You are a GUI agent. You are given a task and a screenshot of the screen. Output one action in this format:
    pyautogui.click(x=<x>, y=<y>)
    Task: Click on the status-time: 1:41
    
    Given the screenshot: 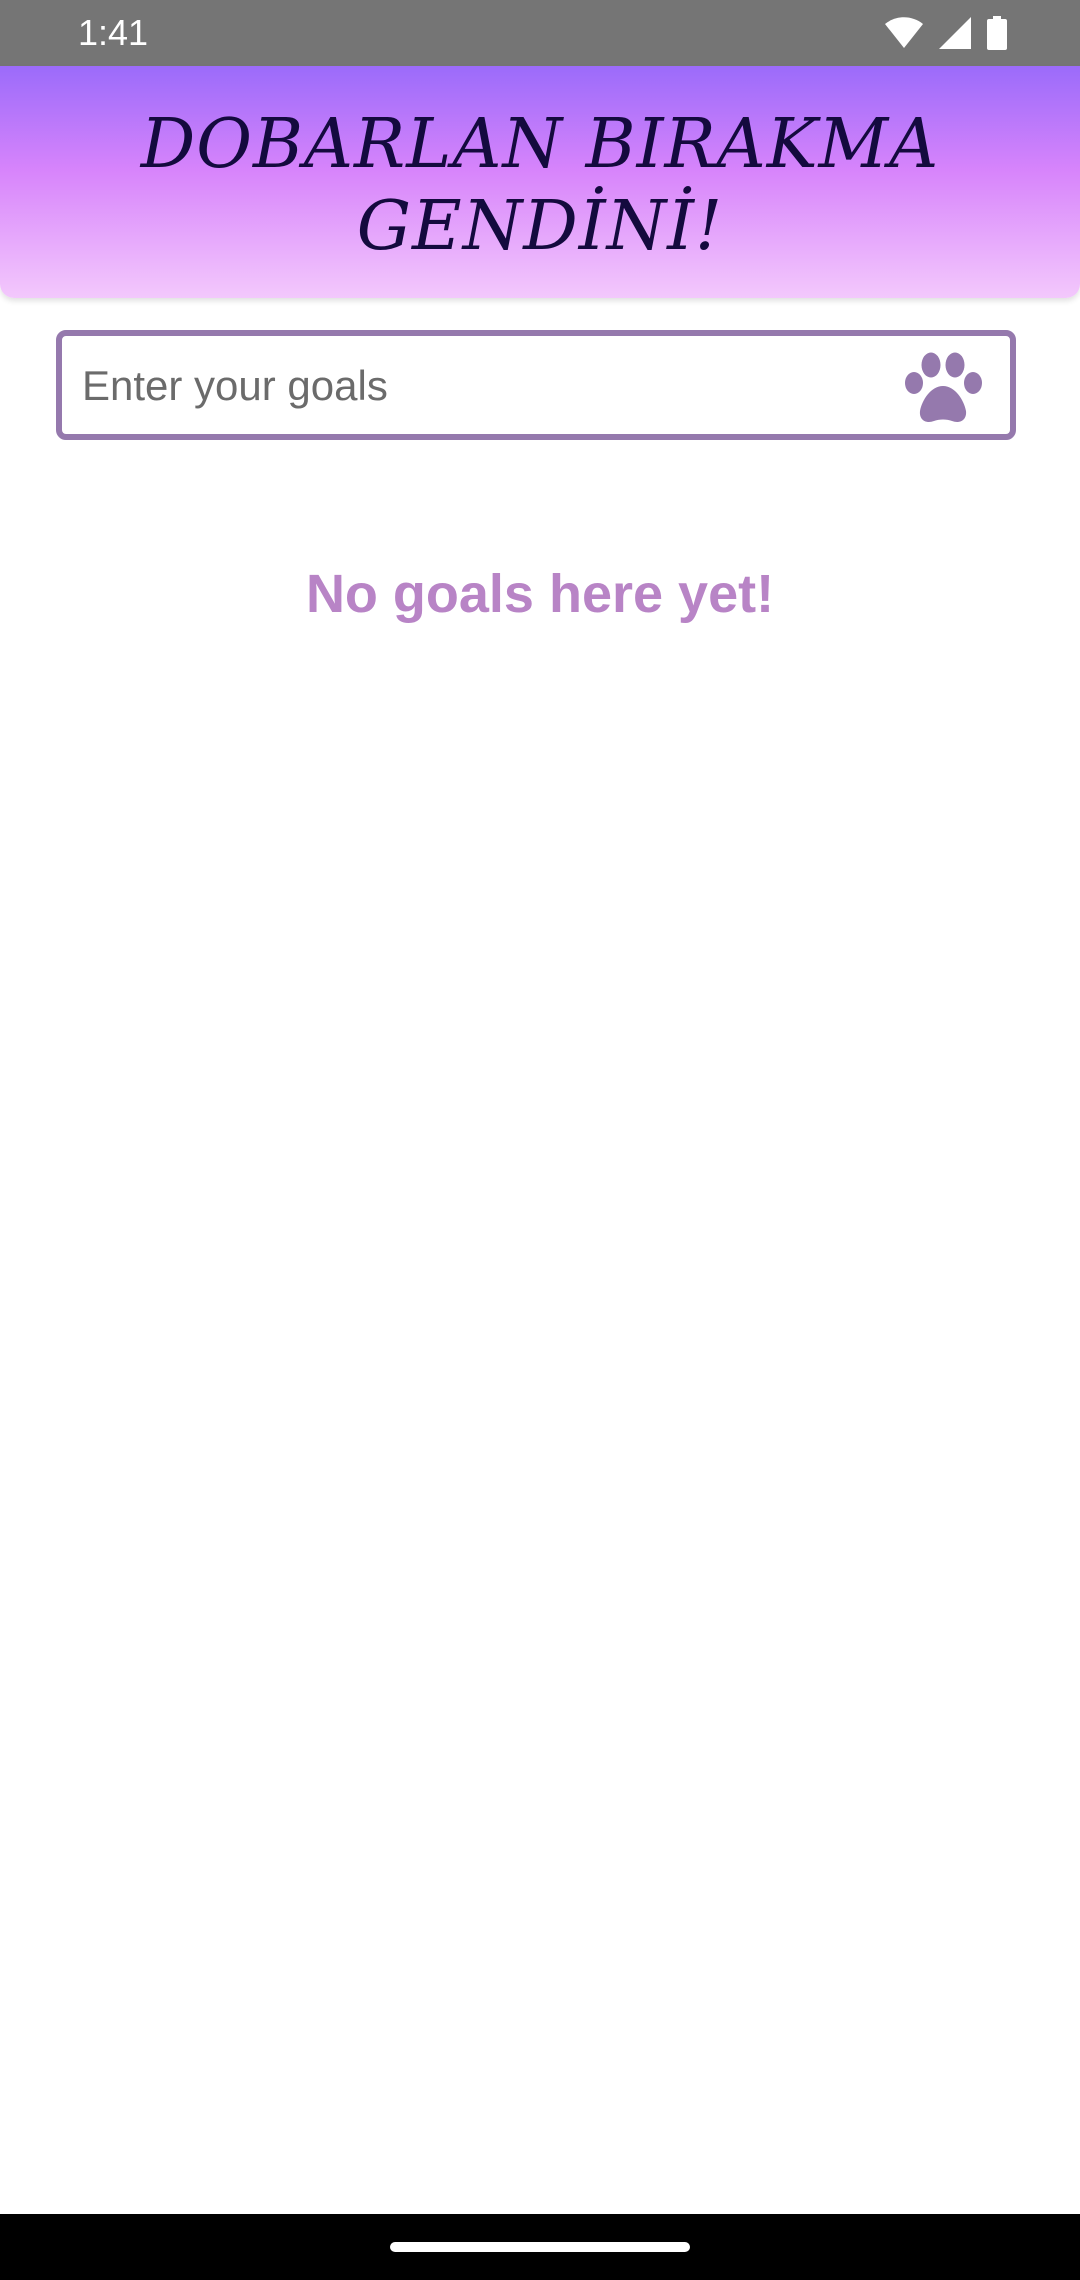 What is the action you would take?
    pyautogui.click(x=113, y=32)
    